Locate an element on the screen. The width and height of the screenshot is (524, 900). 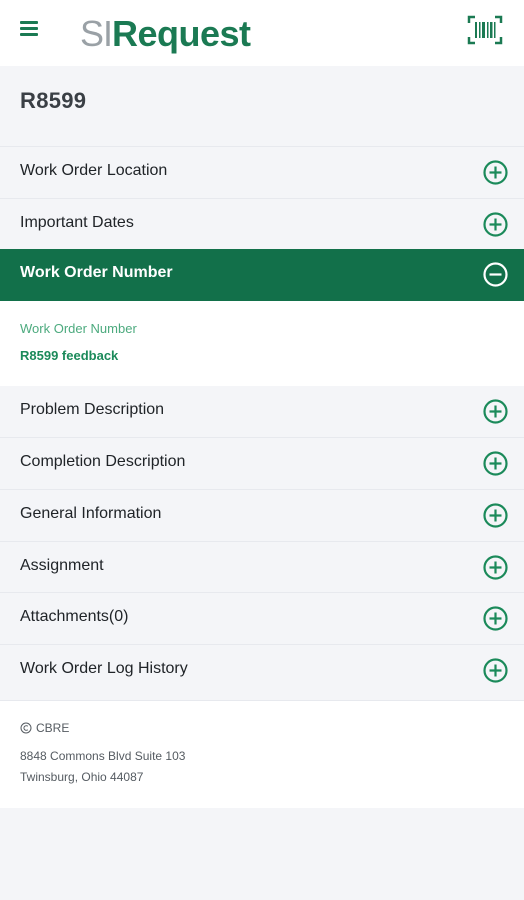
section-important-dates: Important Dates is located at coordinates (262, 223).